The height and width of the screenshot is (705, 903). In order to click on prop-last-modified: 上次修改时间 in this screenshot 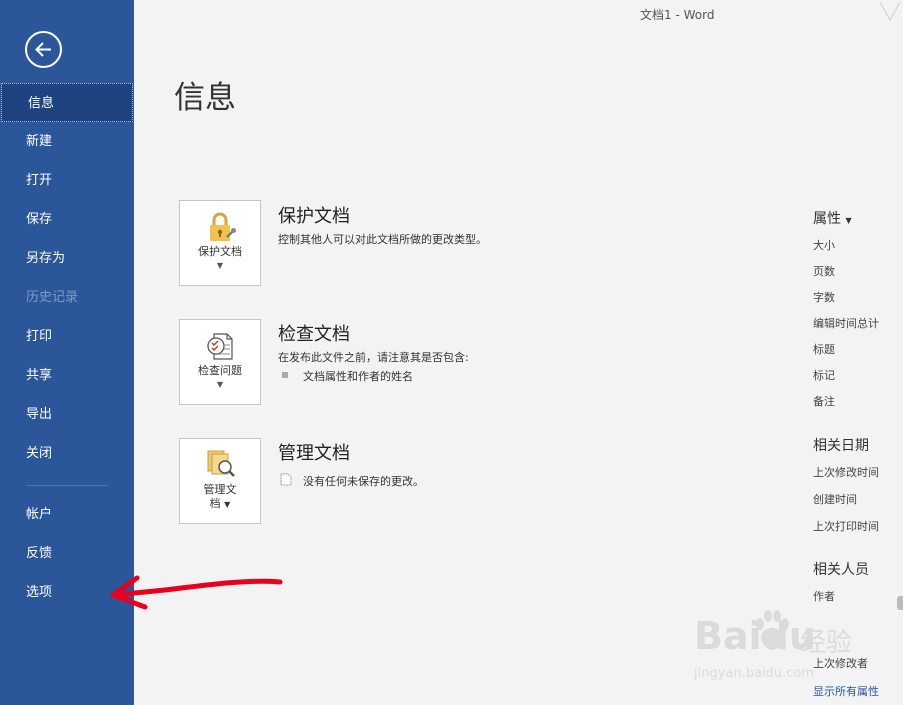, I will do `click(846, 472)`.